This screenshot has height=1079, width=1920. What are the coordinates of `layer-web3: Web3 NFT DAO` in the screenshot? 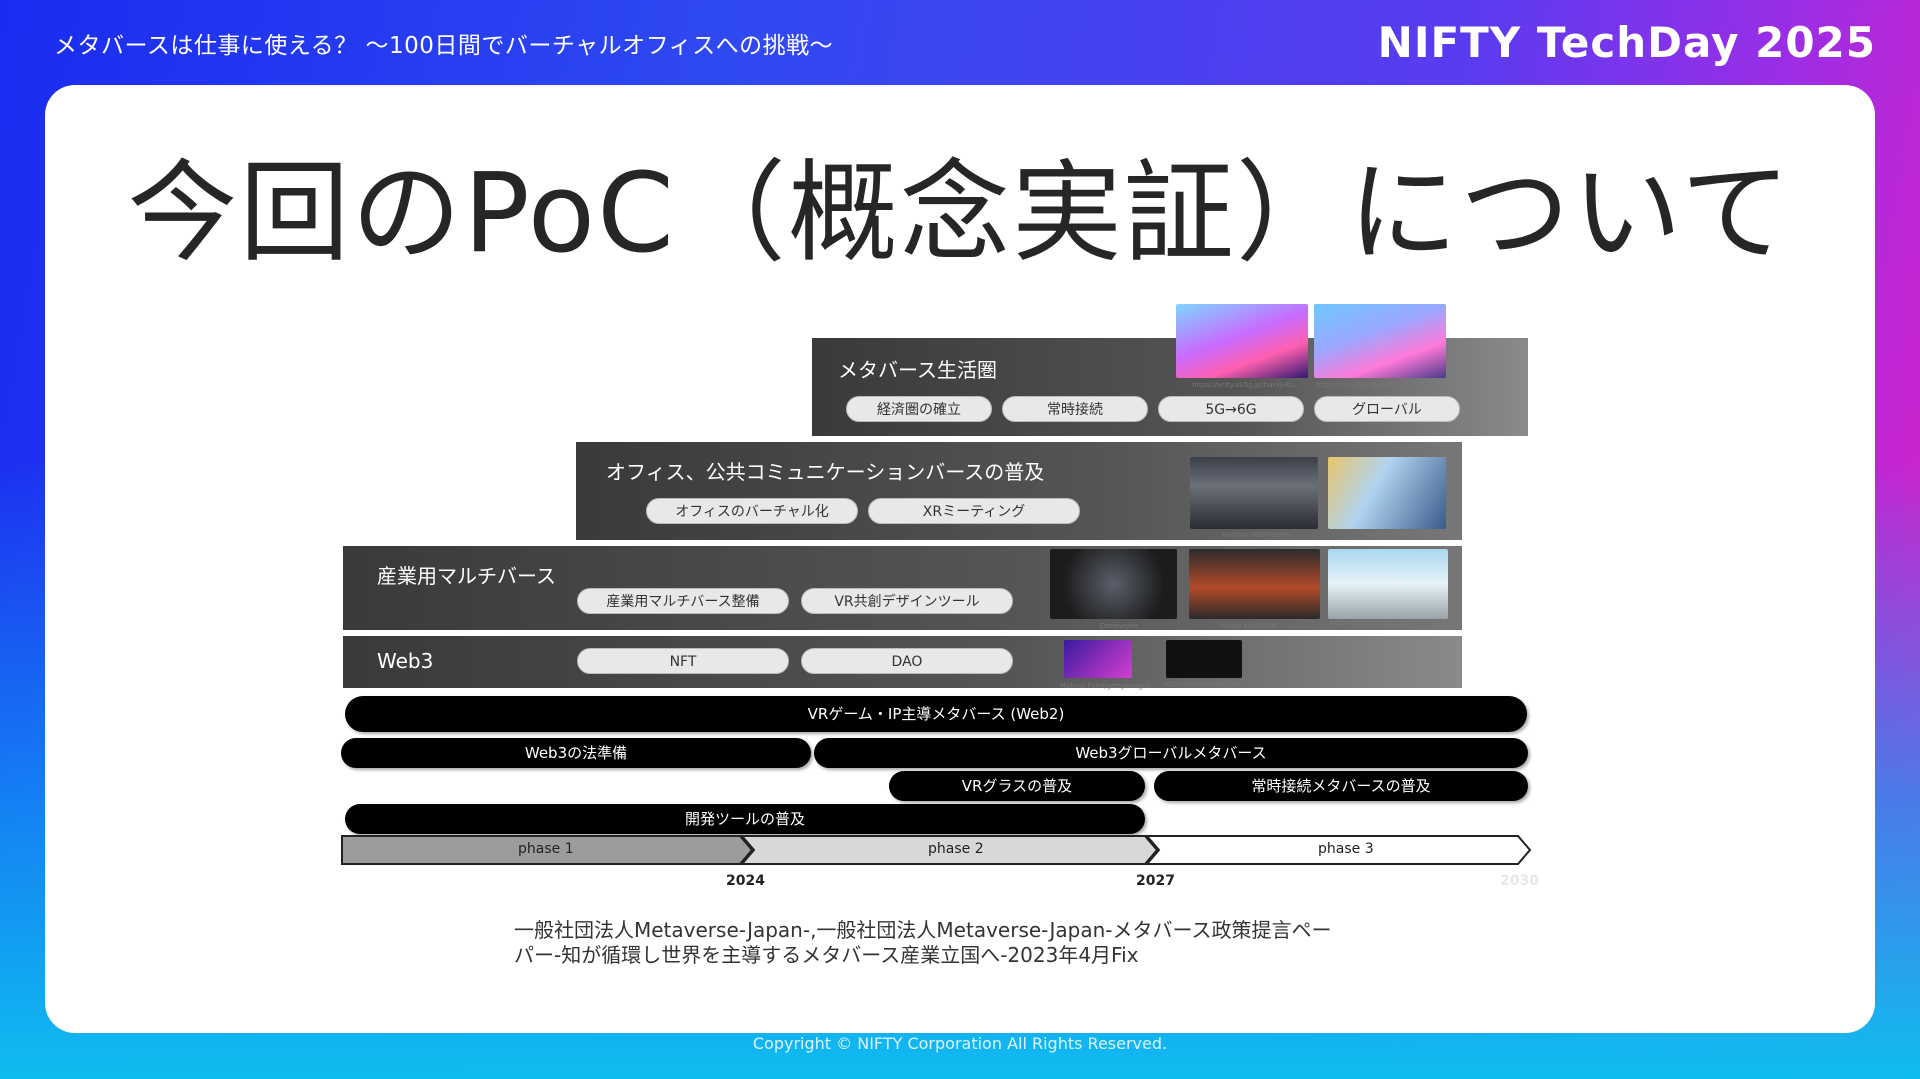 It's located at (902, 662).